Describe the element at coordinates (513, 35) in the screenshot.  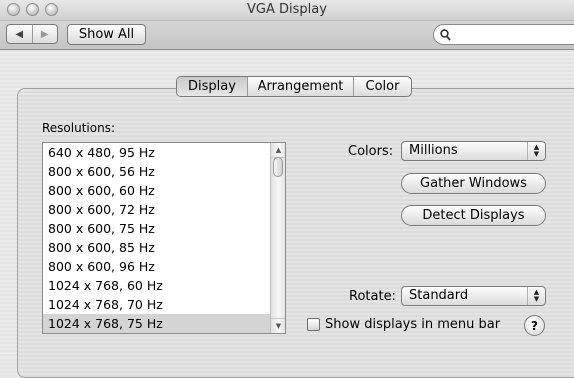
I see `search-input` at that location.